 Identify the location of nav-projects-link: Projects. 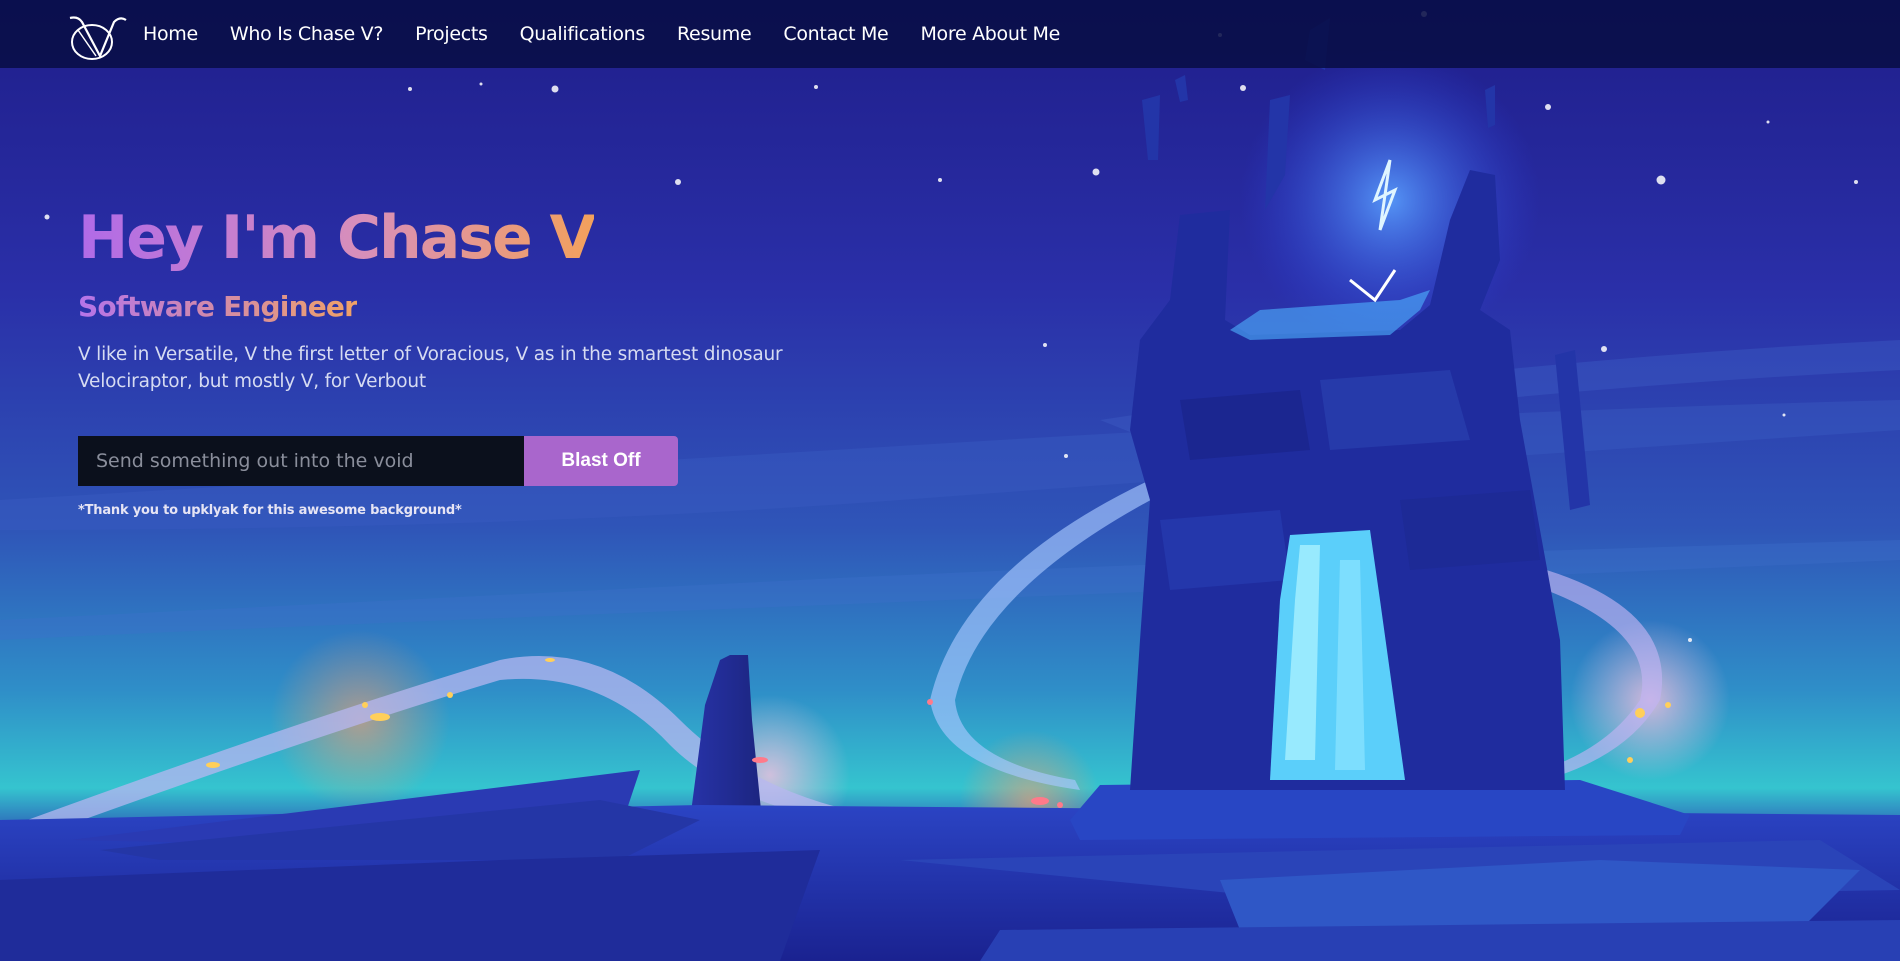
(451, 34).